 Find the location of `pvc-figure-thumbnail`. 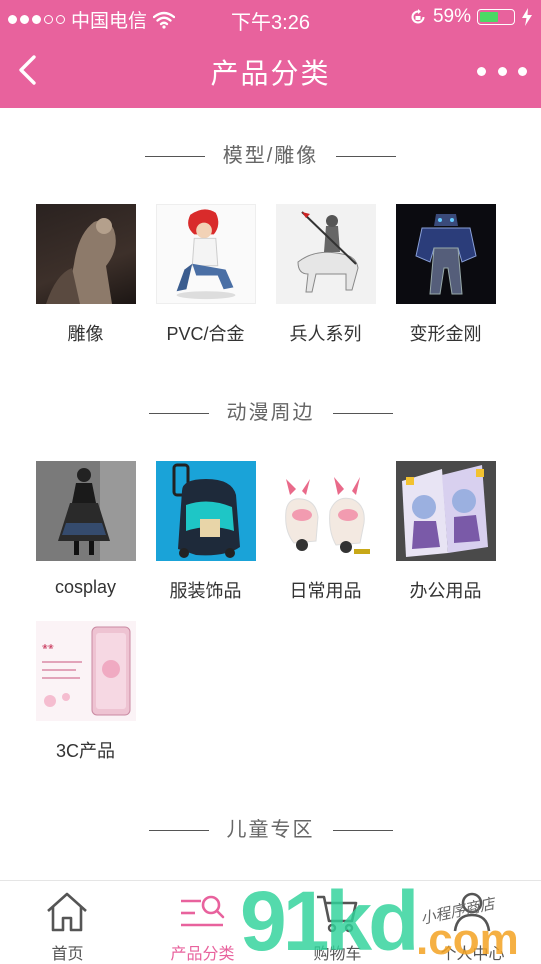

pvc-figure-thumbnail is located at coordinates (205, 254).